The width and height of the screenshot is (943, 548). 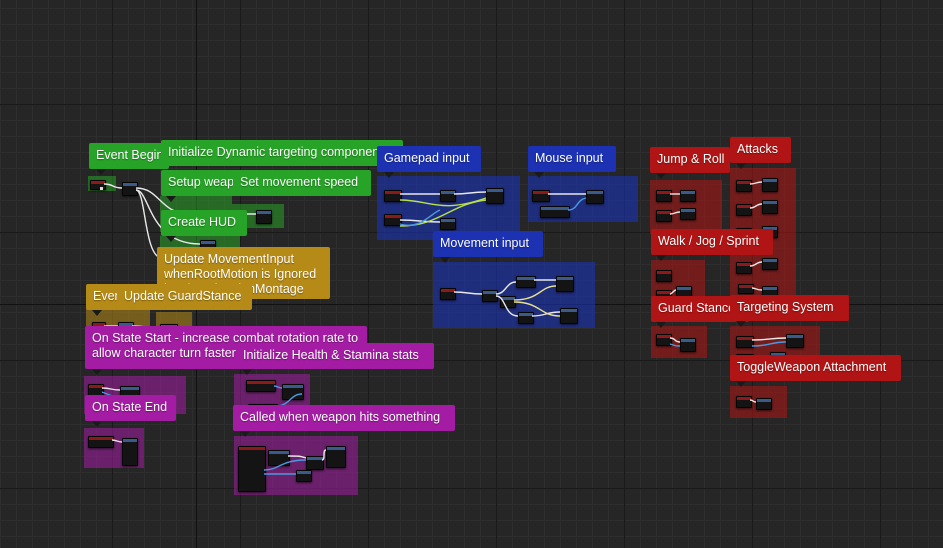 What do you see at coordinates (429, 159) in the screenshot?
I see `comment-title-gamepad-input: Gamepad input` at bounding box center [429, 159].